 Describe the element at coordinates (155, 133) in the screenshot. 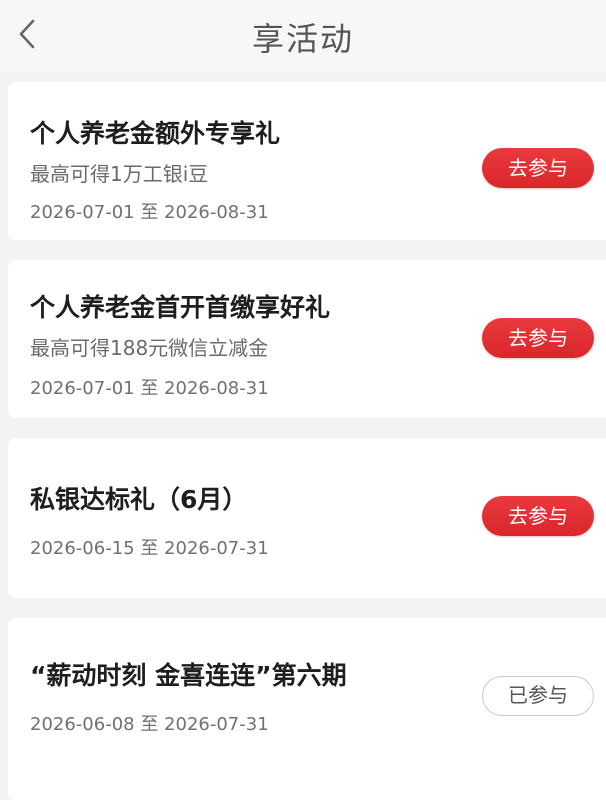

I see `activity-title: 个人养老金额外专享礼` at that location.